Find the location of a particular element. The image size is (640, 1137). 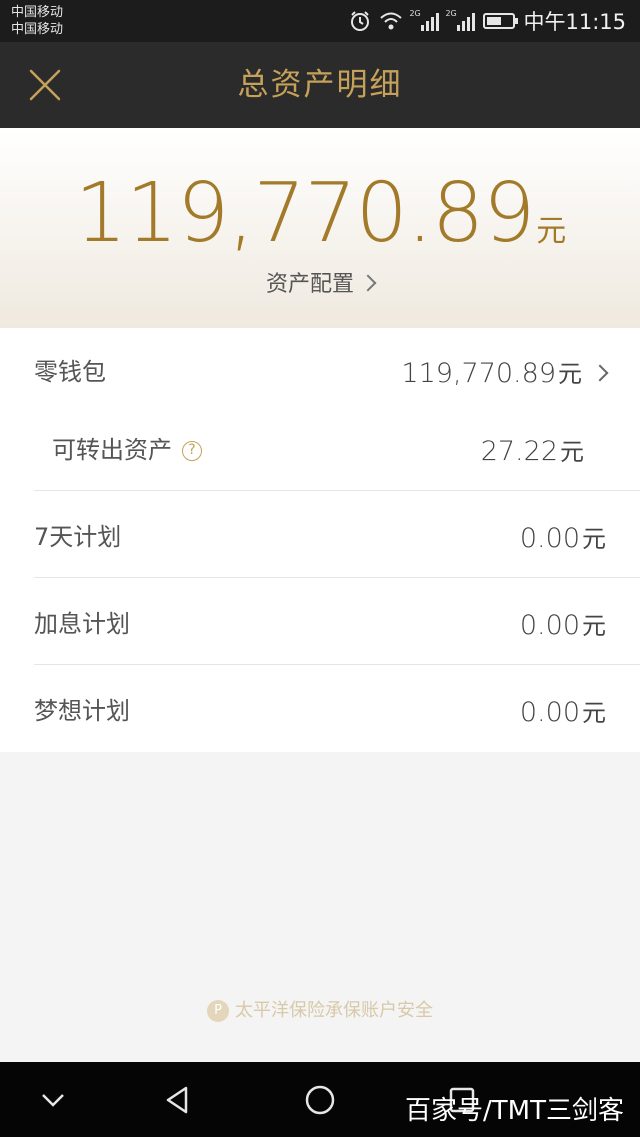

row-label: 加息计划 is located at coordinates (82, 624).